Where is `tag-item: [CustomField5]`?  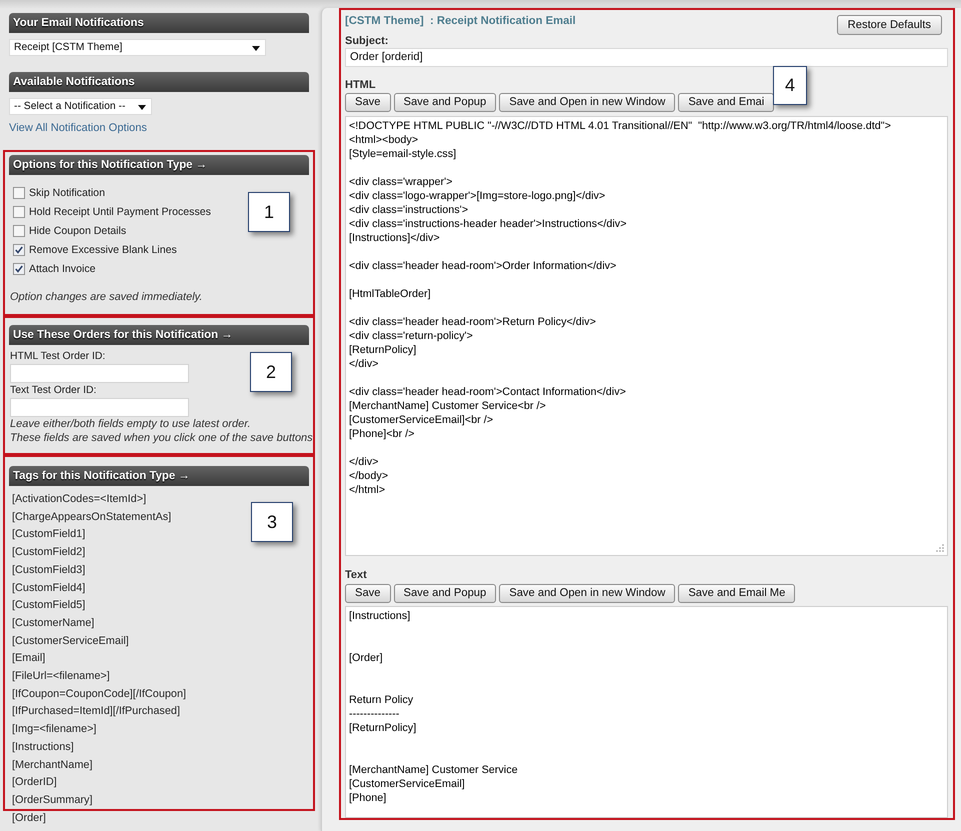
tag-item: [CustomField5] is located at coordinates (49, 606).